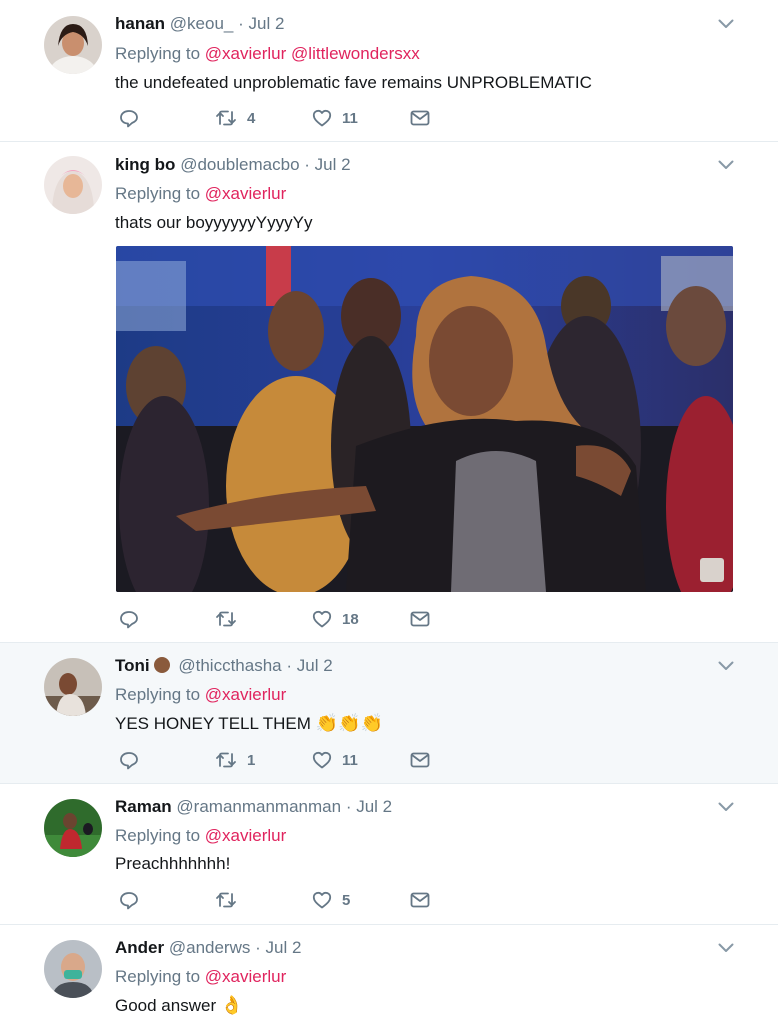 This screenshot has height=1024, width=778. What do you see at coordinates (232, 1005) in the screenshot?
I see `ok-hand-icon: 👌` at bounding box center [232, 1005].